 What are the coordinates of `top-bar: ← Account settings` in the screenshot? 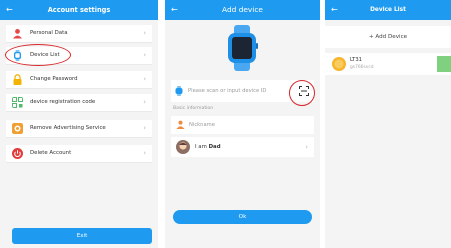 It's located at (79, 10).